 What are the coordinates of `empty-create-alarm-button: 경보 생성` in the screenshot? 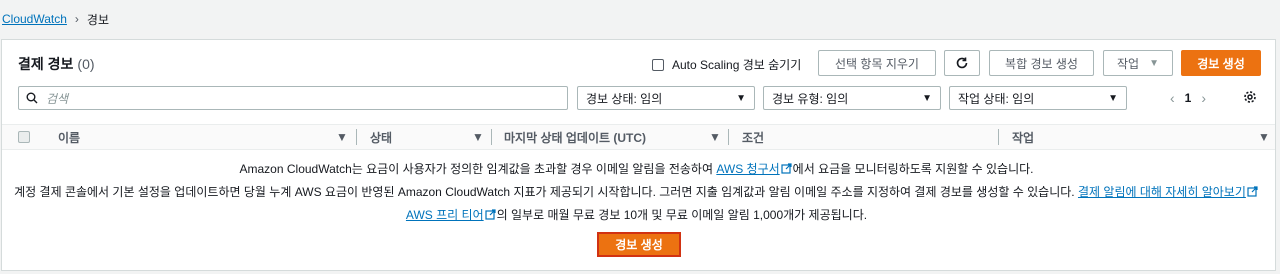 It's located at (639, 244).